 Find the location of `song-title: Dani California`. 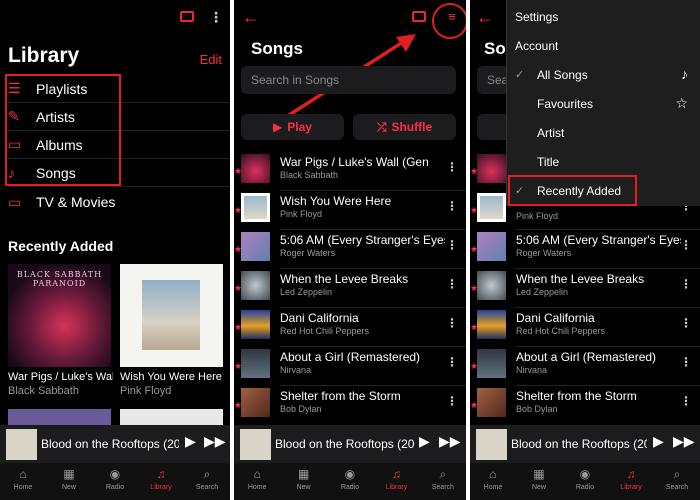

song-title: Dani California is located at coordinates (319, 318).